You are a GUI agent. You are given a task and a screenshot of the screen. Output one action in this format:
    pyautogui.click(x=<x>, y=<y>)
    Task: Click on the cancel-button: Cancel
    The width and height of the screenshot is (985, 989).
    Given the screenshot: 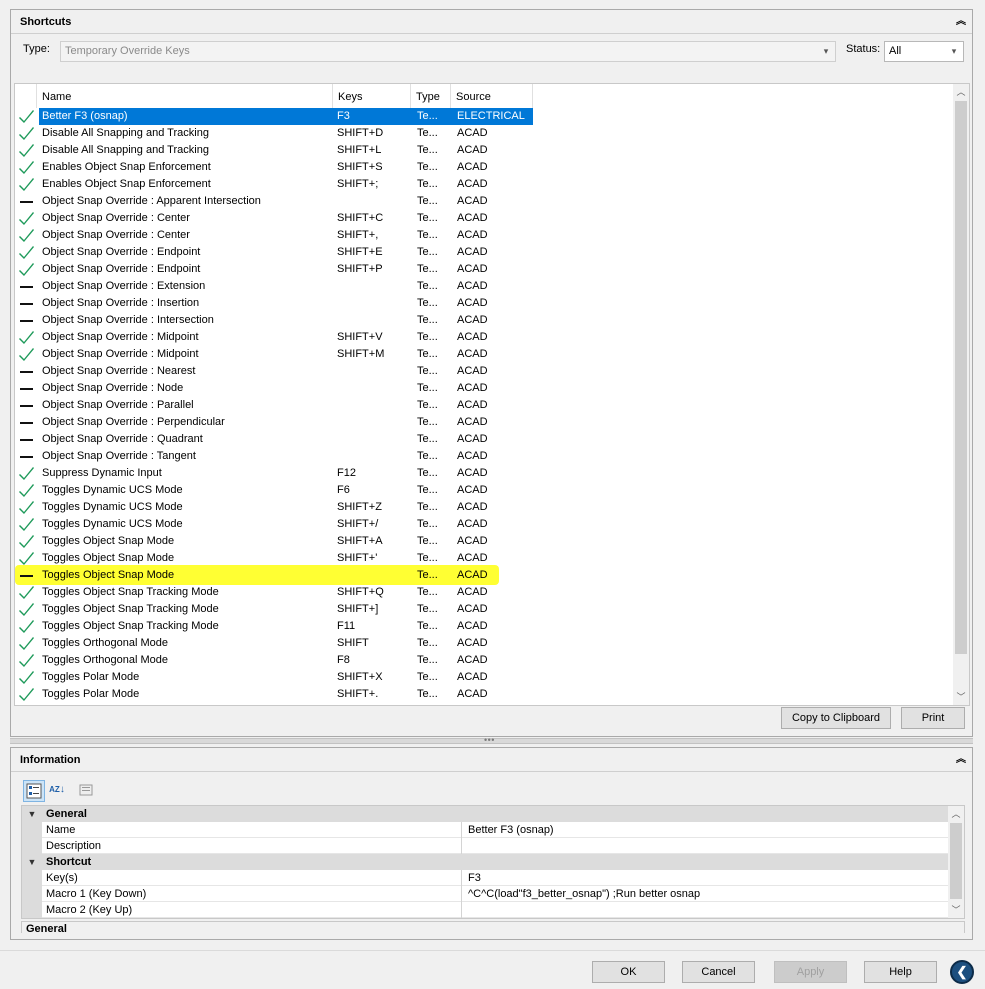 What is the action you would take?
    pyautogui.click(x=718, y=972)
    